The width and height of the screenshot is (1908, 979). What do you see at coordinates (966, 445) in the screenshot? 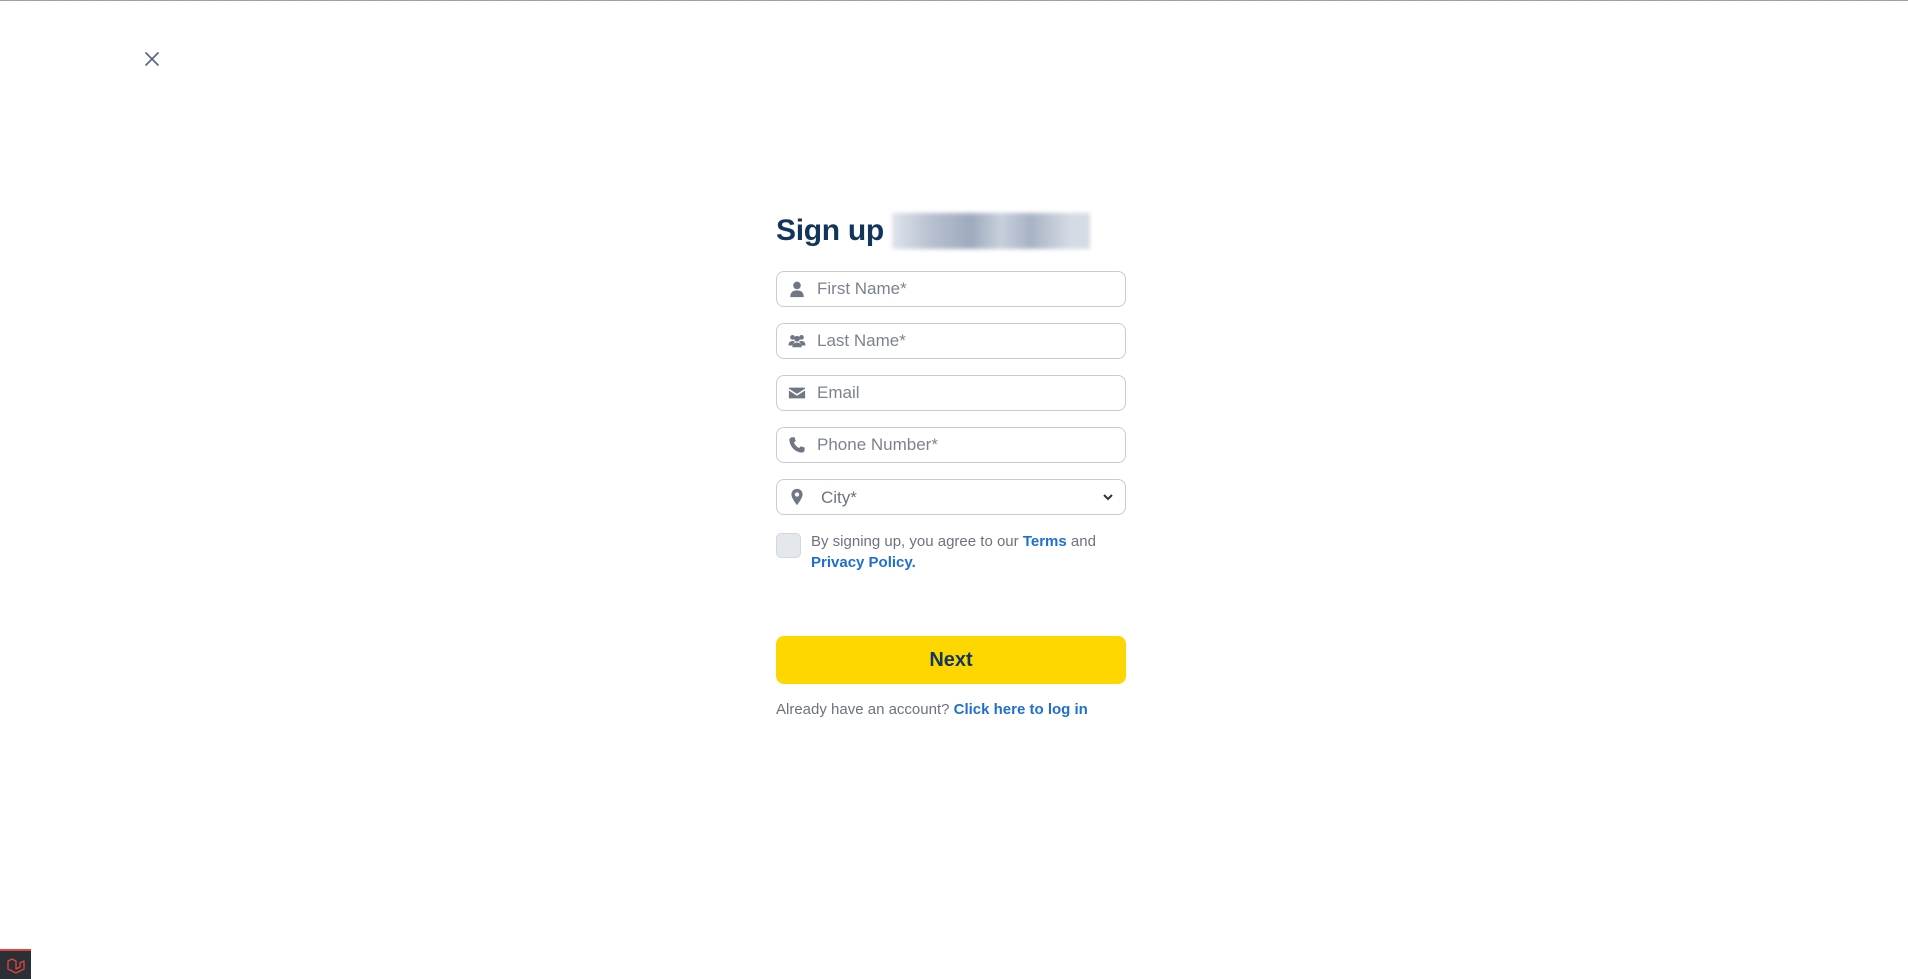
I see `phone-input` at bounding box center [966, 445].